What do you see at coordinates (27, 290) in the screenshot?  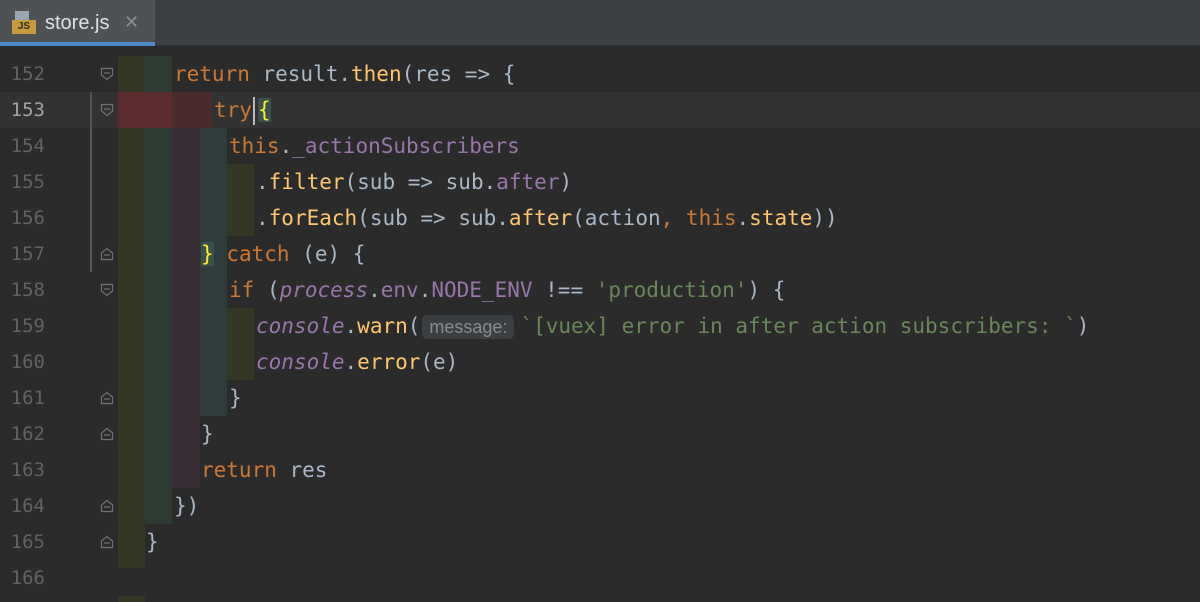 I see `line-number: 158` at bounding box center [27, 290].